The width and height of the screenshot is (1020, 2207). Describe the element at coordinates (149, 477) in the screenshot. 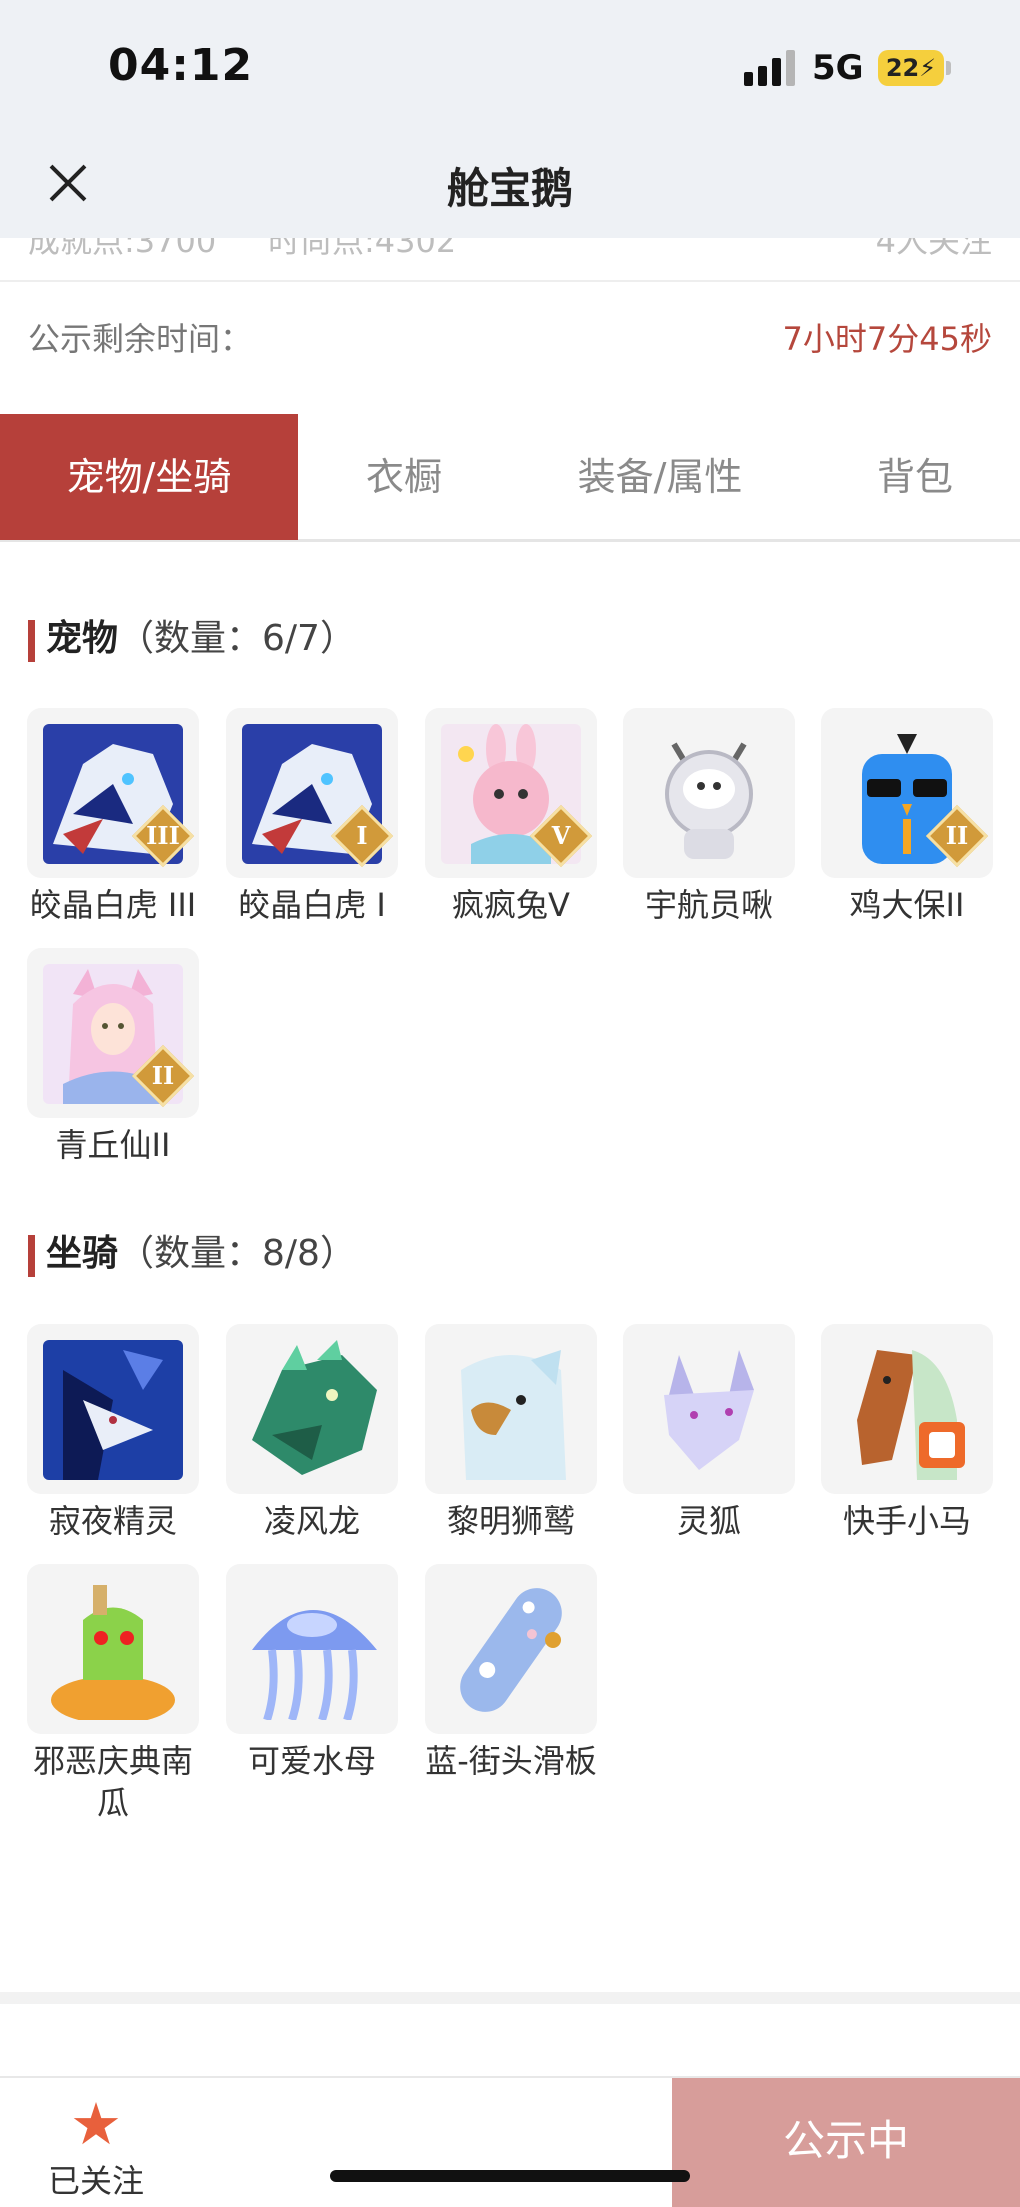

I see `tab-pets-mounts: 宠物/坐骑` at that location.